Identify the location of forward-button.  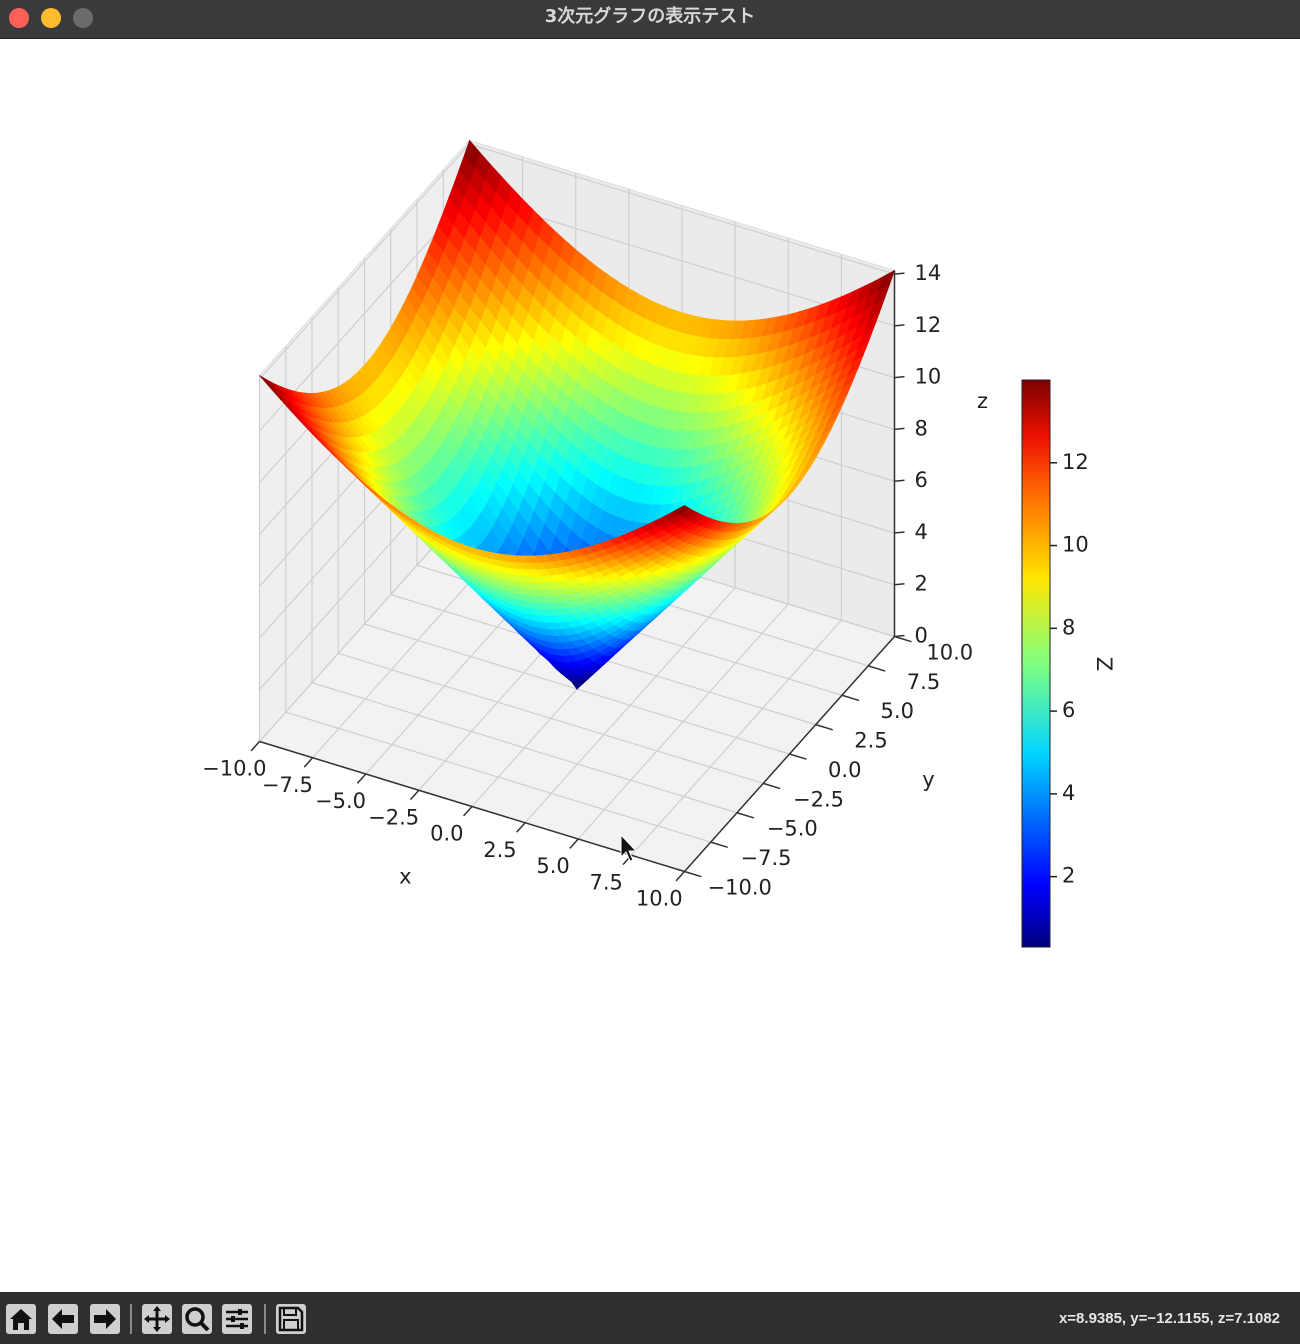
(105, 1319).